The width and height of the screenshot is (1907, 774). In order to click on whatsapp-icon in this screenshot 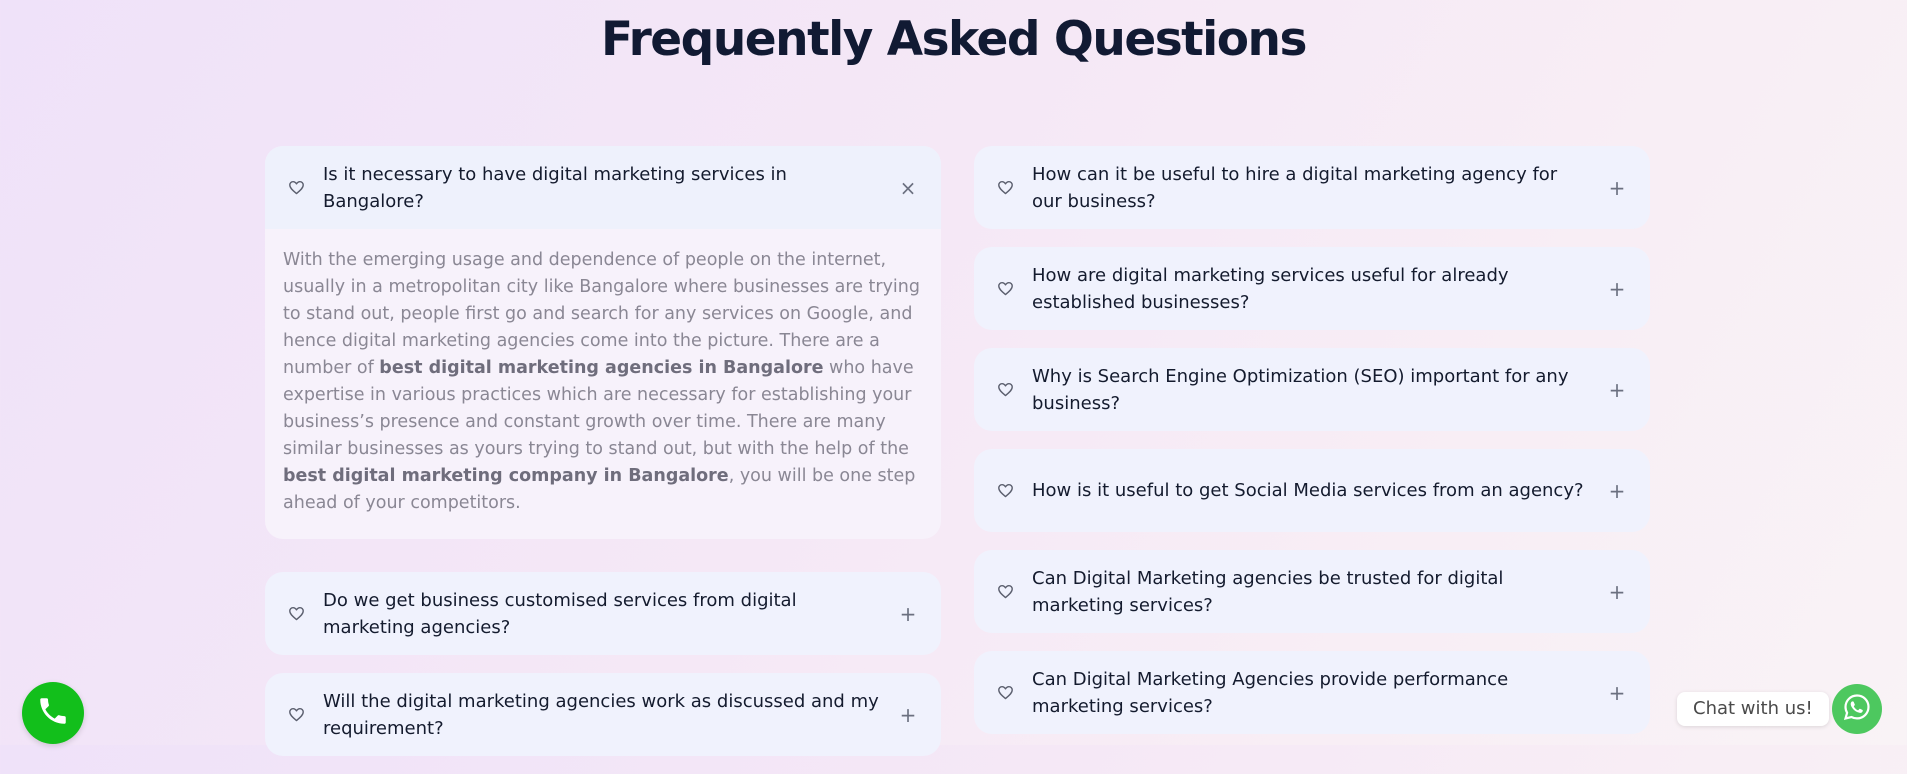, I will do `click(1857, 709)`.